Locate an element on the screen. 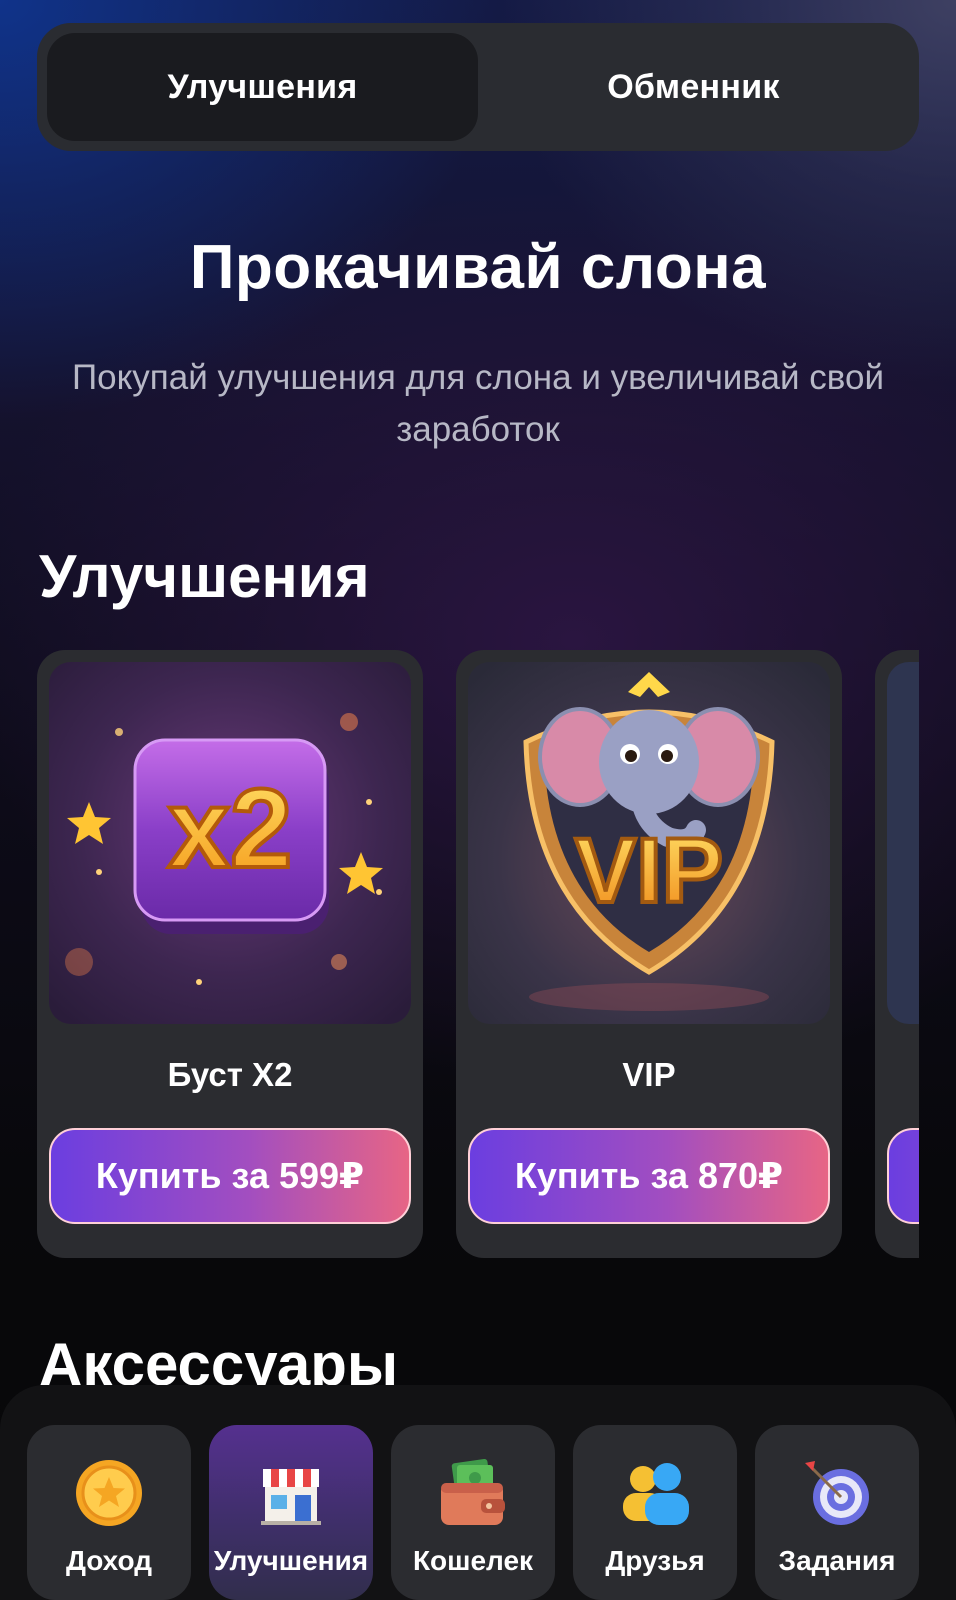  wallet-icon is located at coordinates (473, 1493).